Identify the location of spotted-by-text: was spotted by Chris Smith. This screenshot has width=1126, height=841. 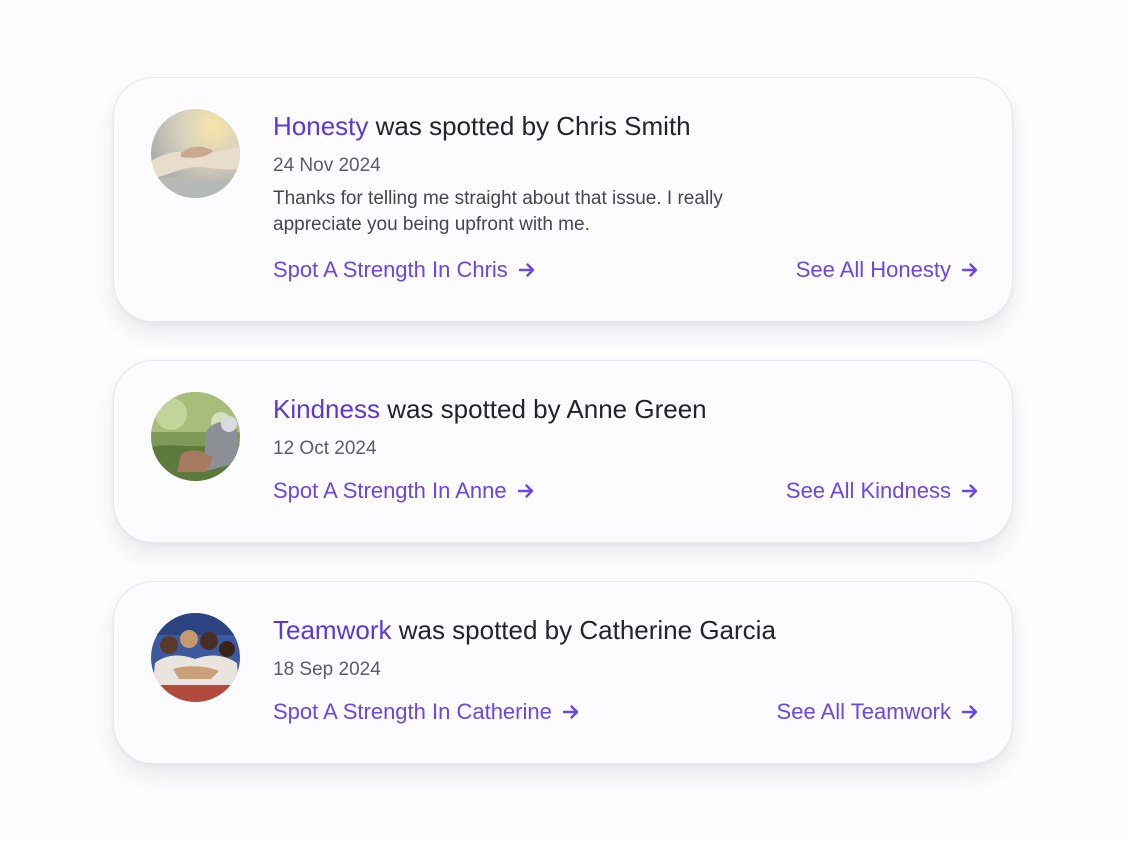
(529, 126).